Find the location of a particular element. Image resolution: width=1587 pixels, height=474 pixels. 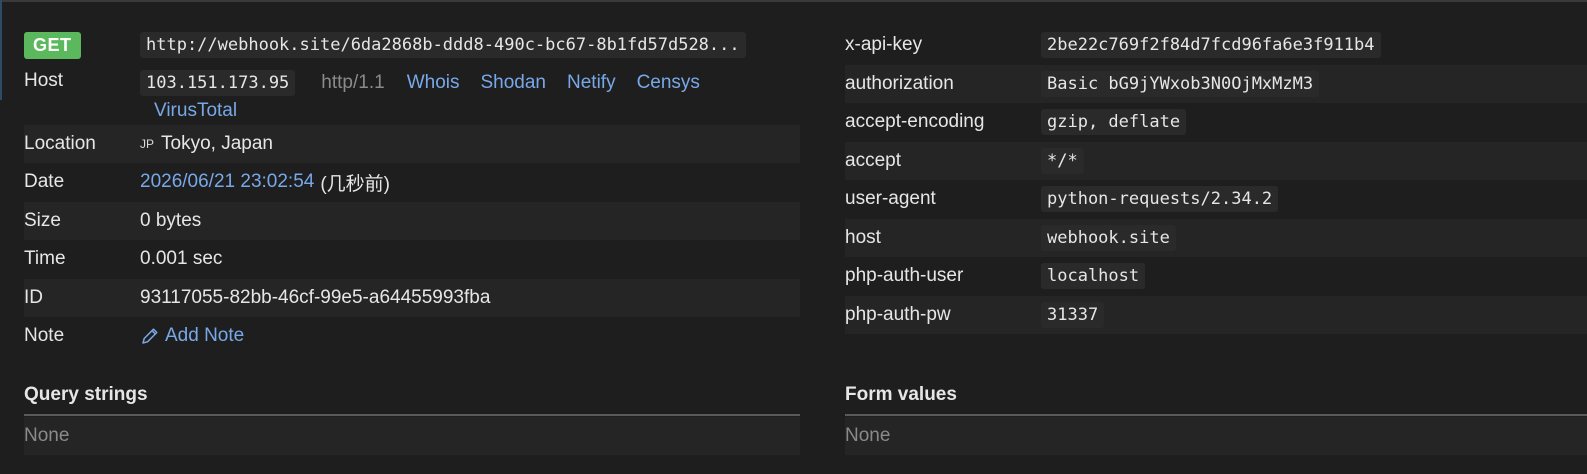

location-label: Location is located at coordinates (60, 143).